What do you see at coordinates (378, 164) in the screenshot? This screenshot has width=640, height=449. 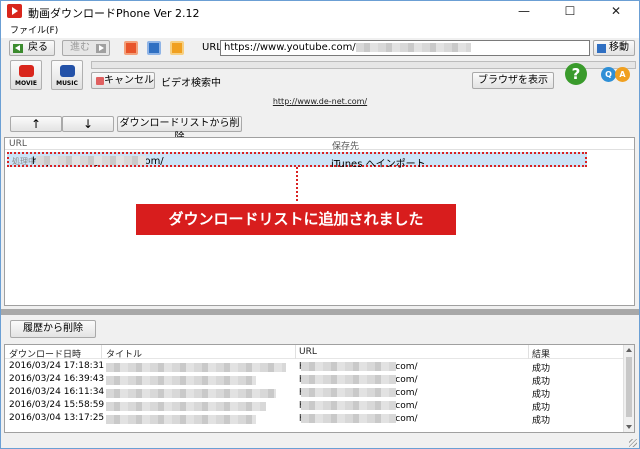 I see `row-destination: iTunes へインポート` at bounding box center [378, 164].